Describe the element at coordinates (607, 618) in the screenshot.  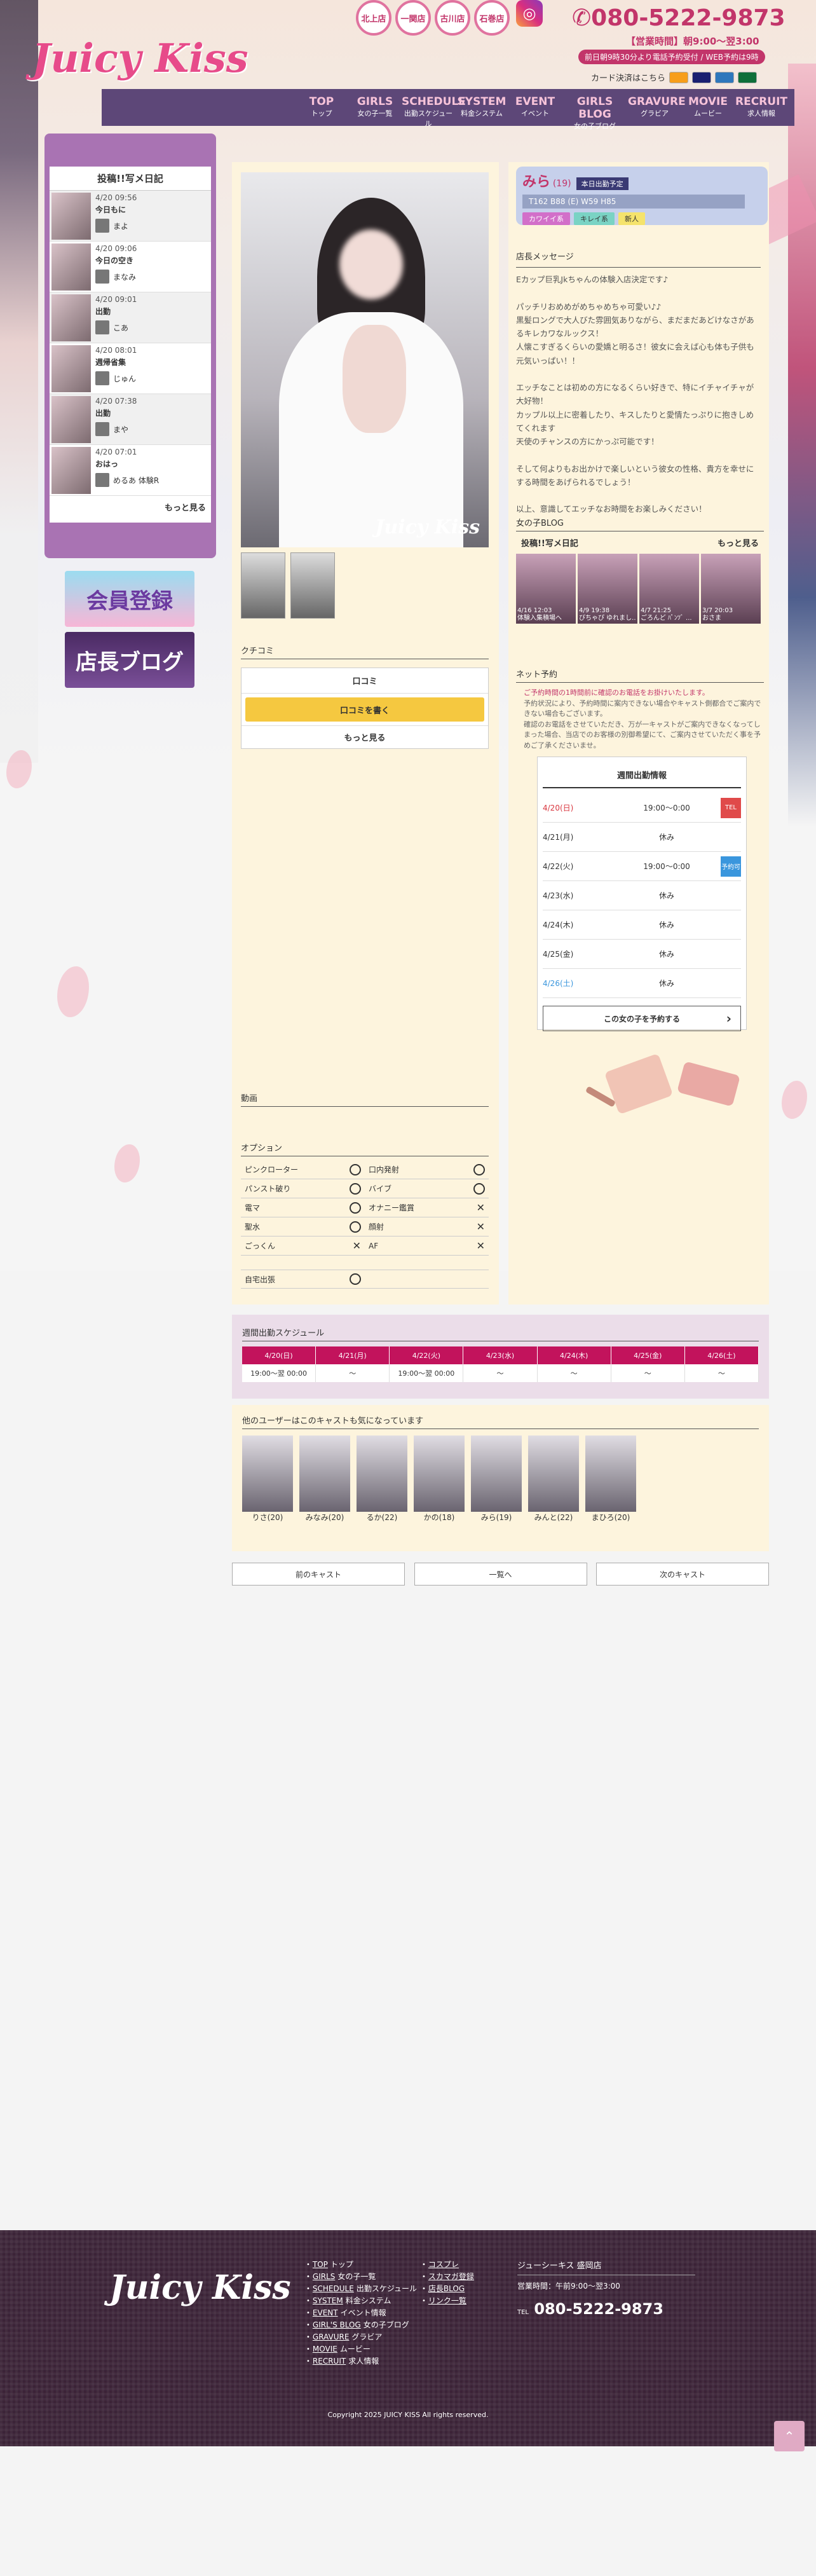
I see `blog-title: びちゃぴ ゆれまし..` at that location.